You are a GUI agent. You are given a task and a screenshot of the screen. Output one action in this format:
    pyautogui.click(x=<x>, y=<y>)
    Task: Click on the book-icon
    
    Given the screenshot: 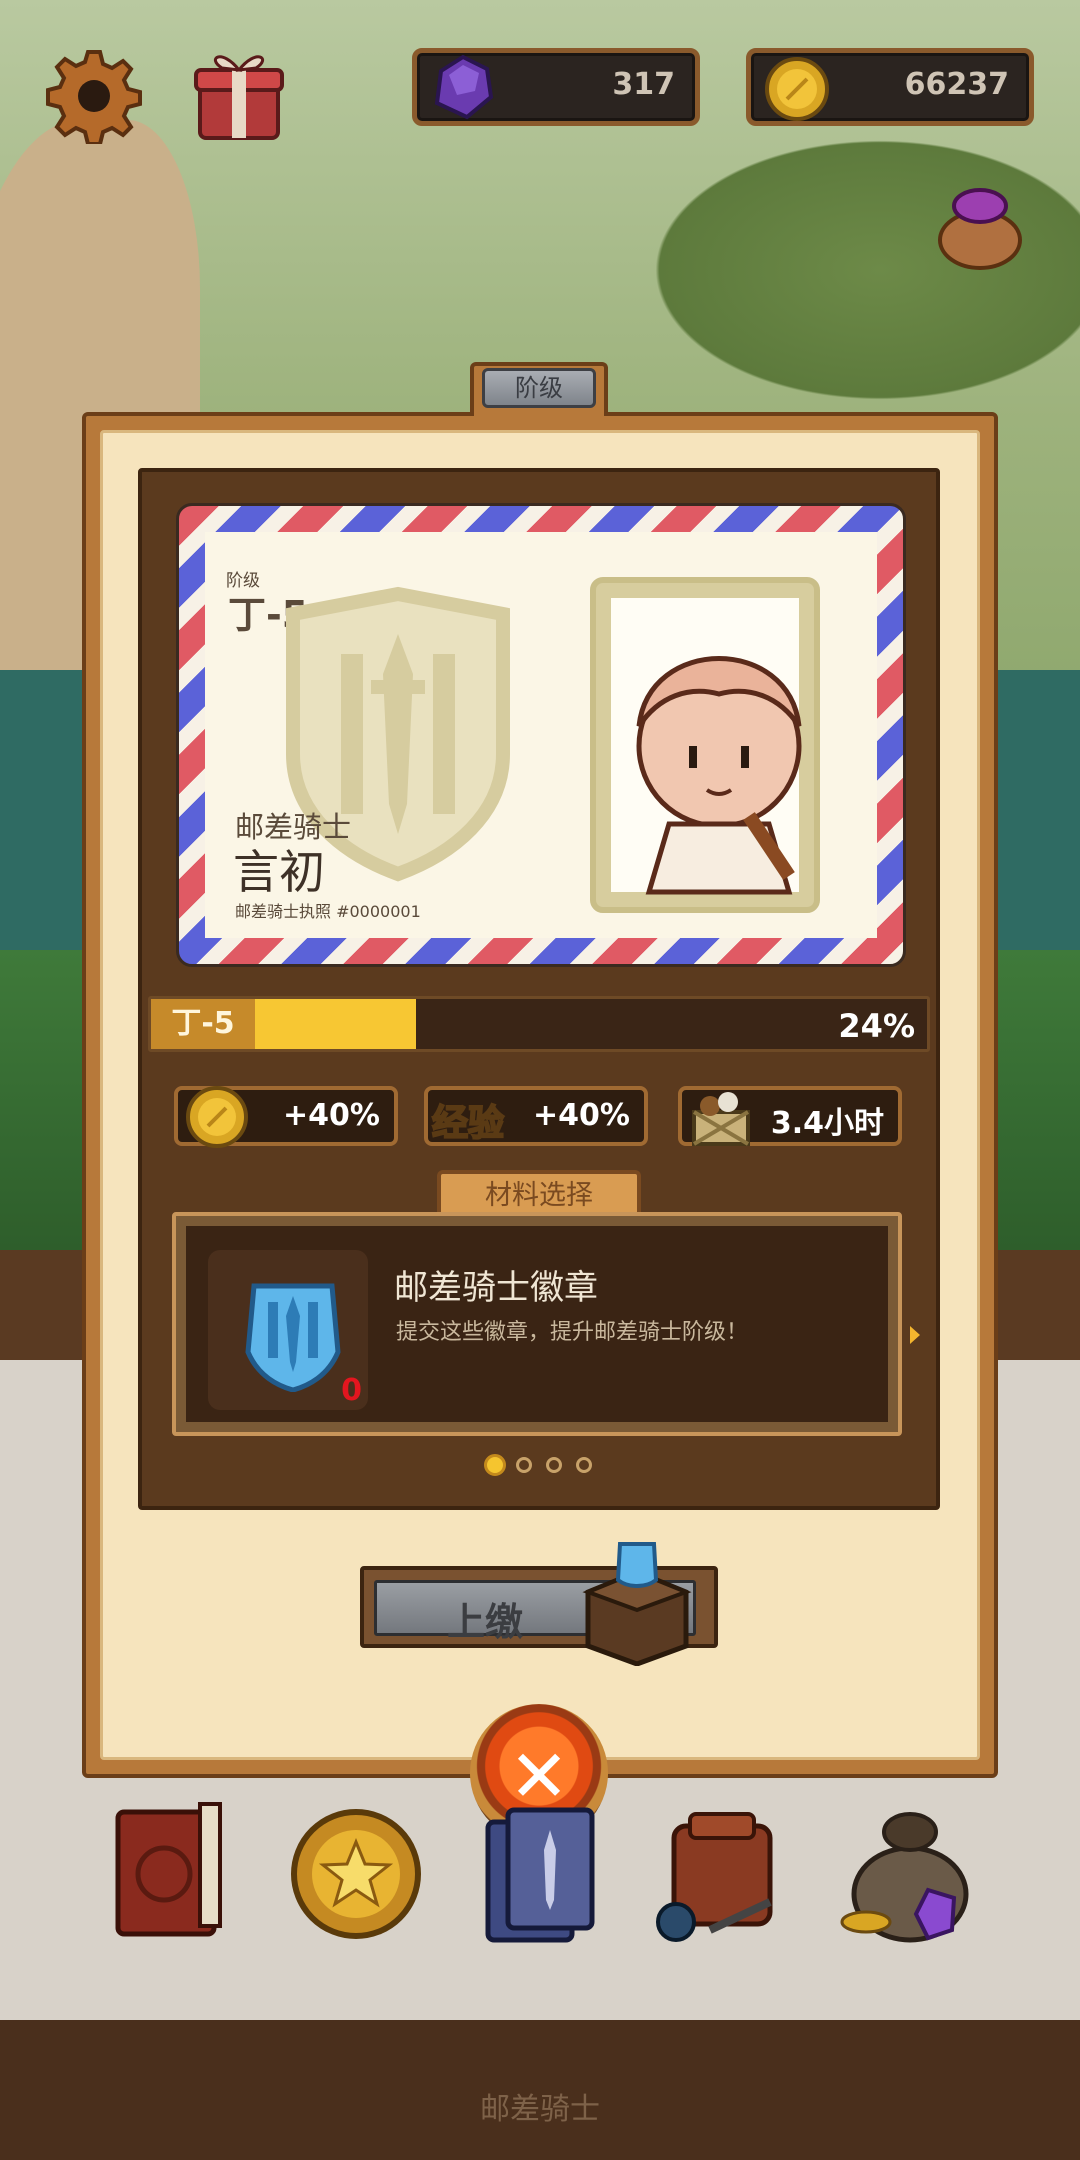 What is the action you would take?
    pyautogui.click(x=174, y=1870)
    